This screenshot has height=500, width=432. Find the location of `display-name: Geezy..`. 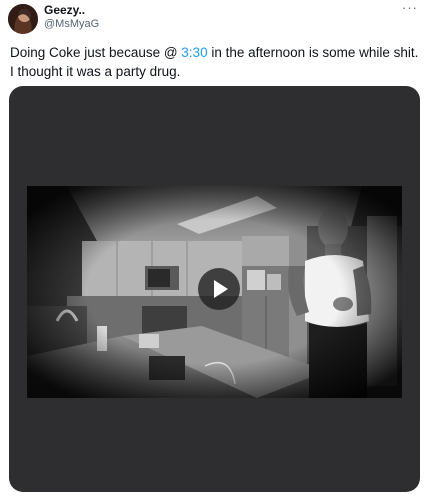

display-name: Geezy.. is located at coordinates (71, 10).